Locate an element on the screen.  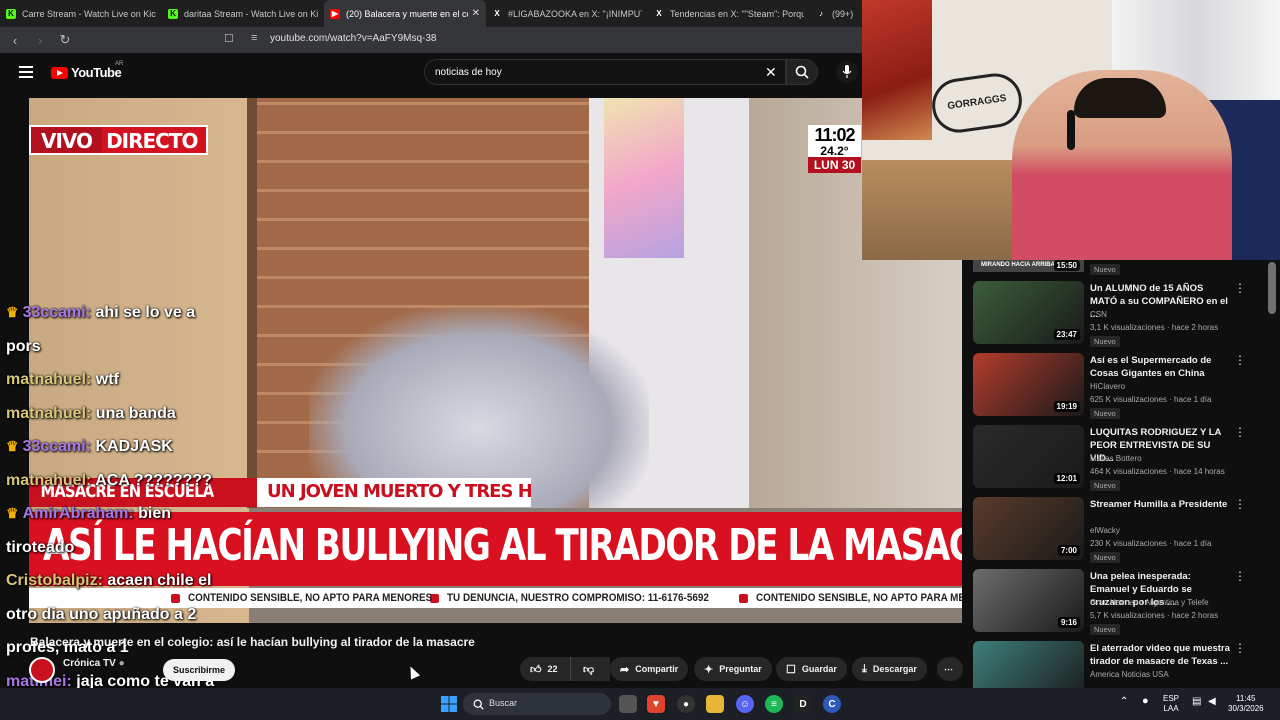
webcam-logo: GORRAGGS is located at coordinates (977, 103).